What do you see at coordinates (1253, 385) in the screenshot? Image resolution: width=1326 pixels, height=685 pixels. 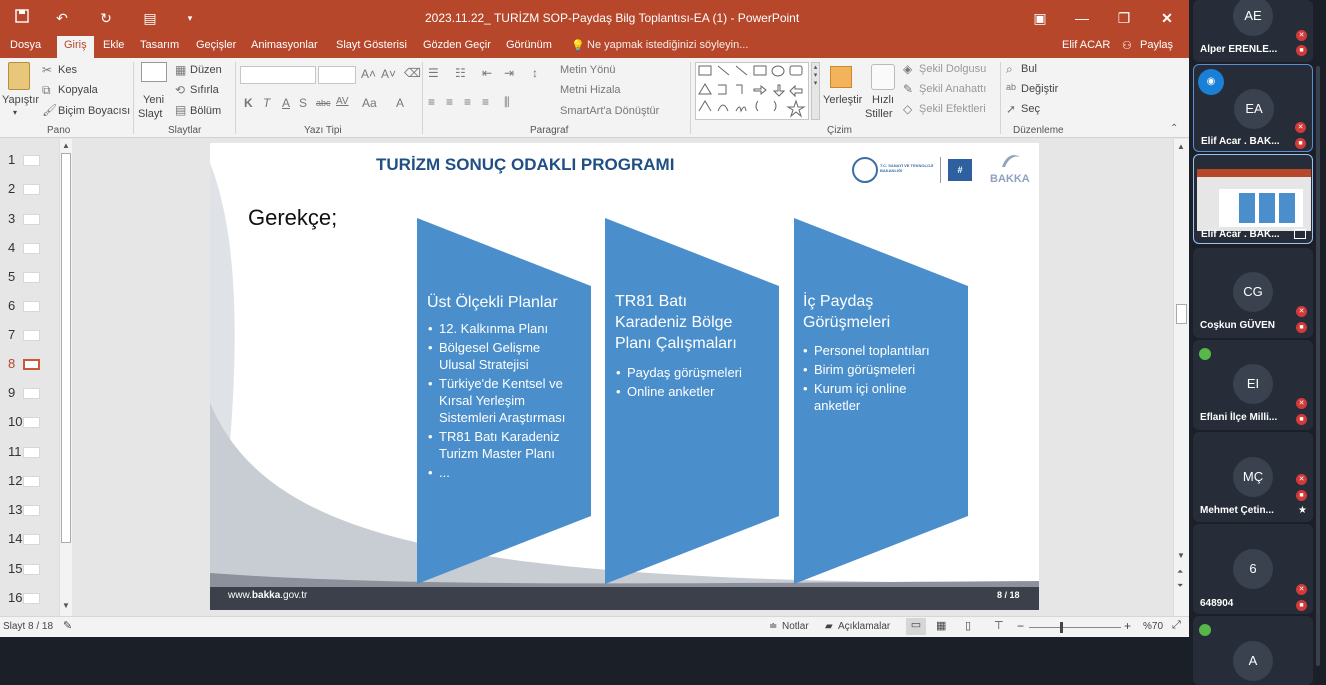 I see `participant-tile: EI Eflani İlçe Milli... ✕ ■` at bounding box center [1253, 385].